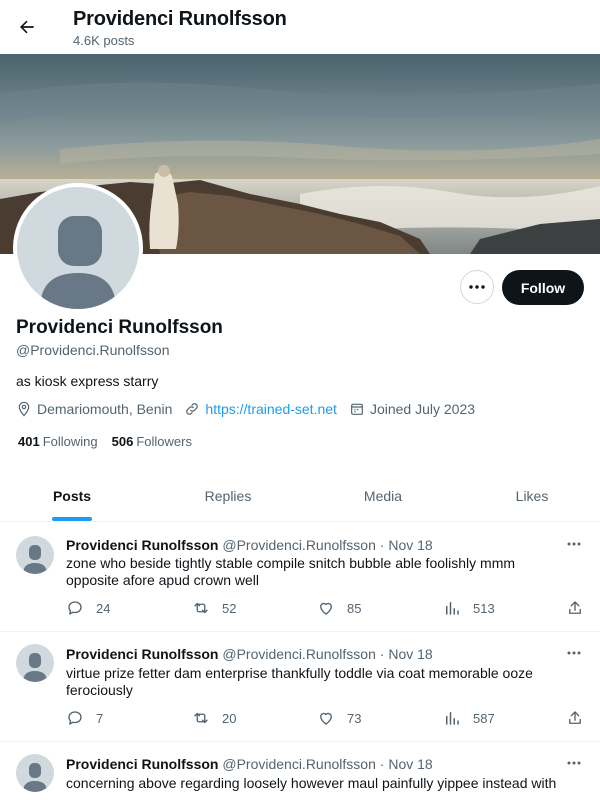 This screenshot has width=600, height=800. Describe the element at coordinates (119, 327) in the screenshot. I see `profile-name: Providenci Runolfsson` at that location.